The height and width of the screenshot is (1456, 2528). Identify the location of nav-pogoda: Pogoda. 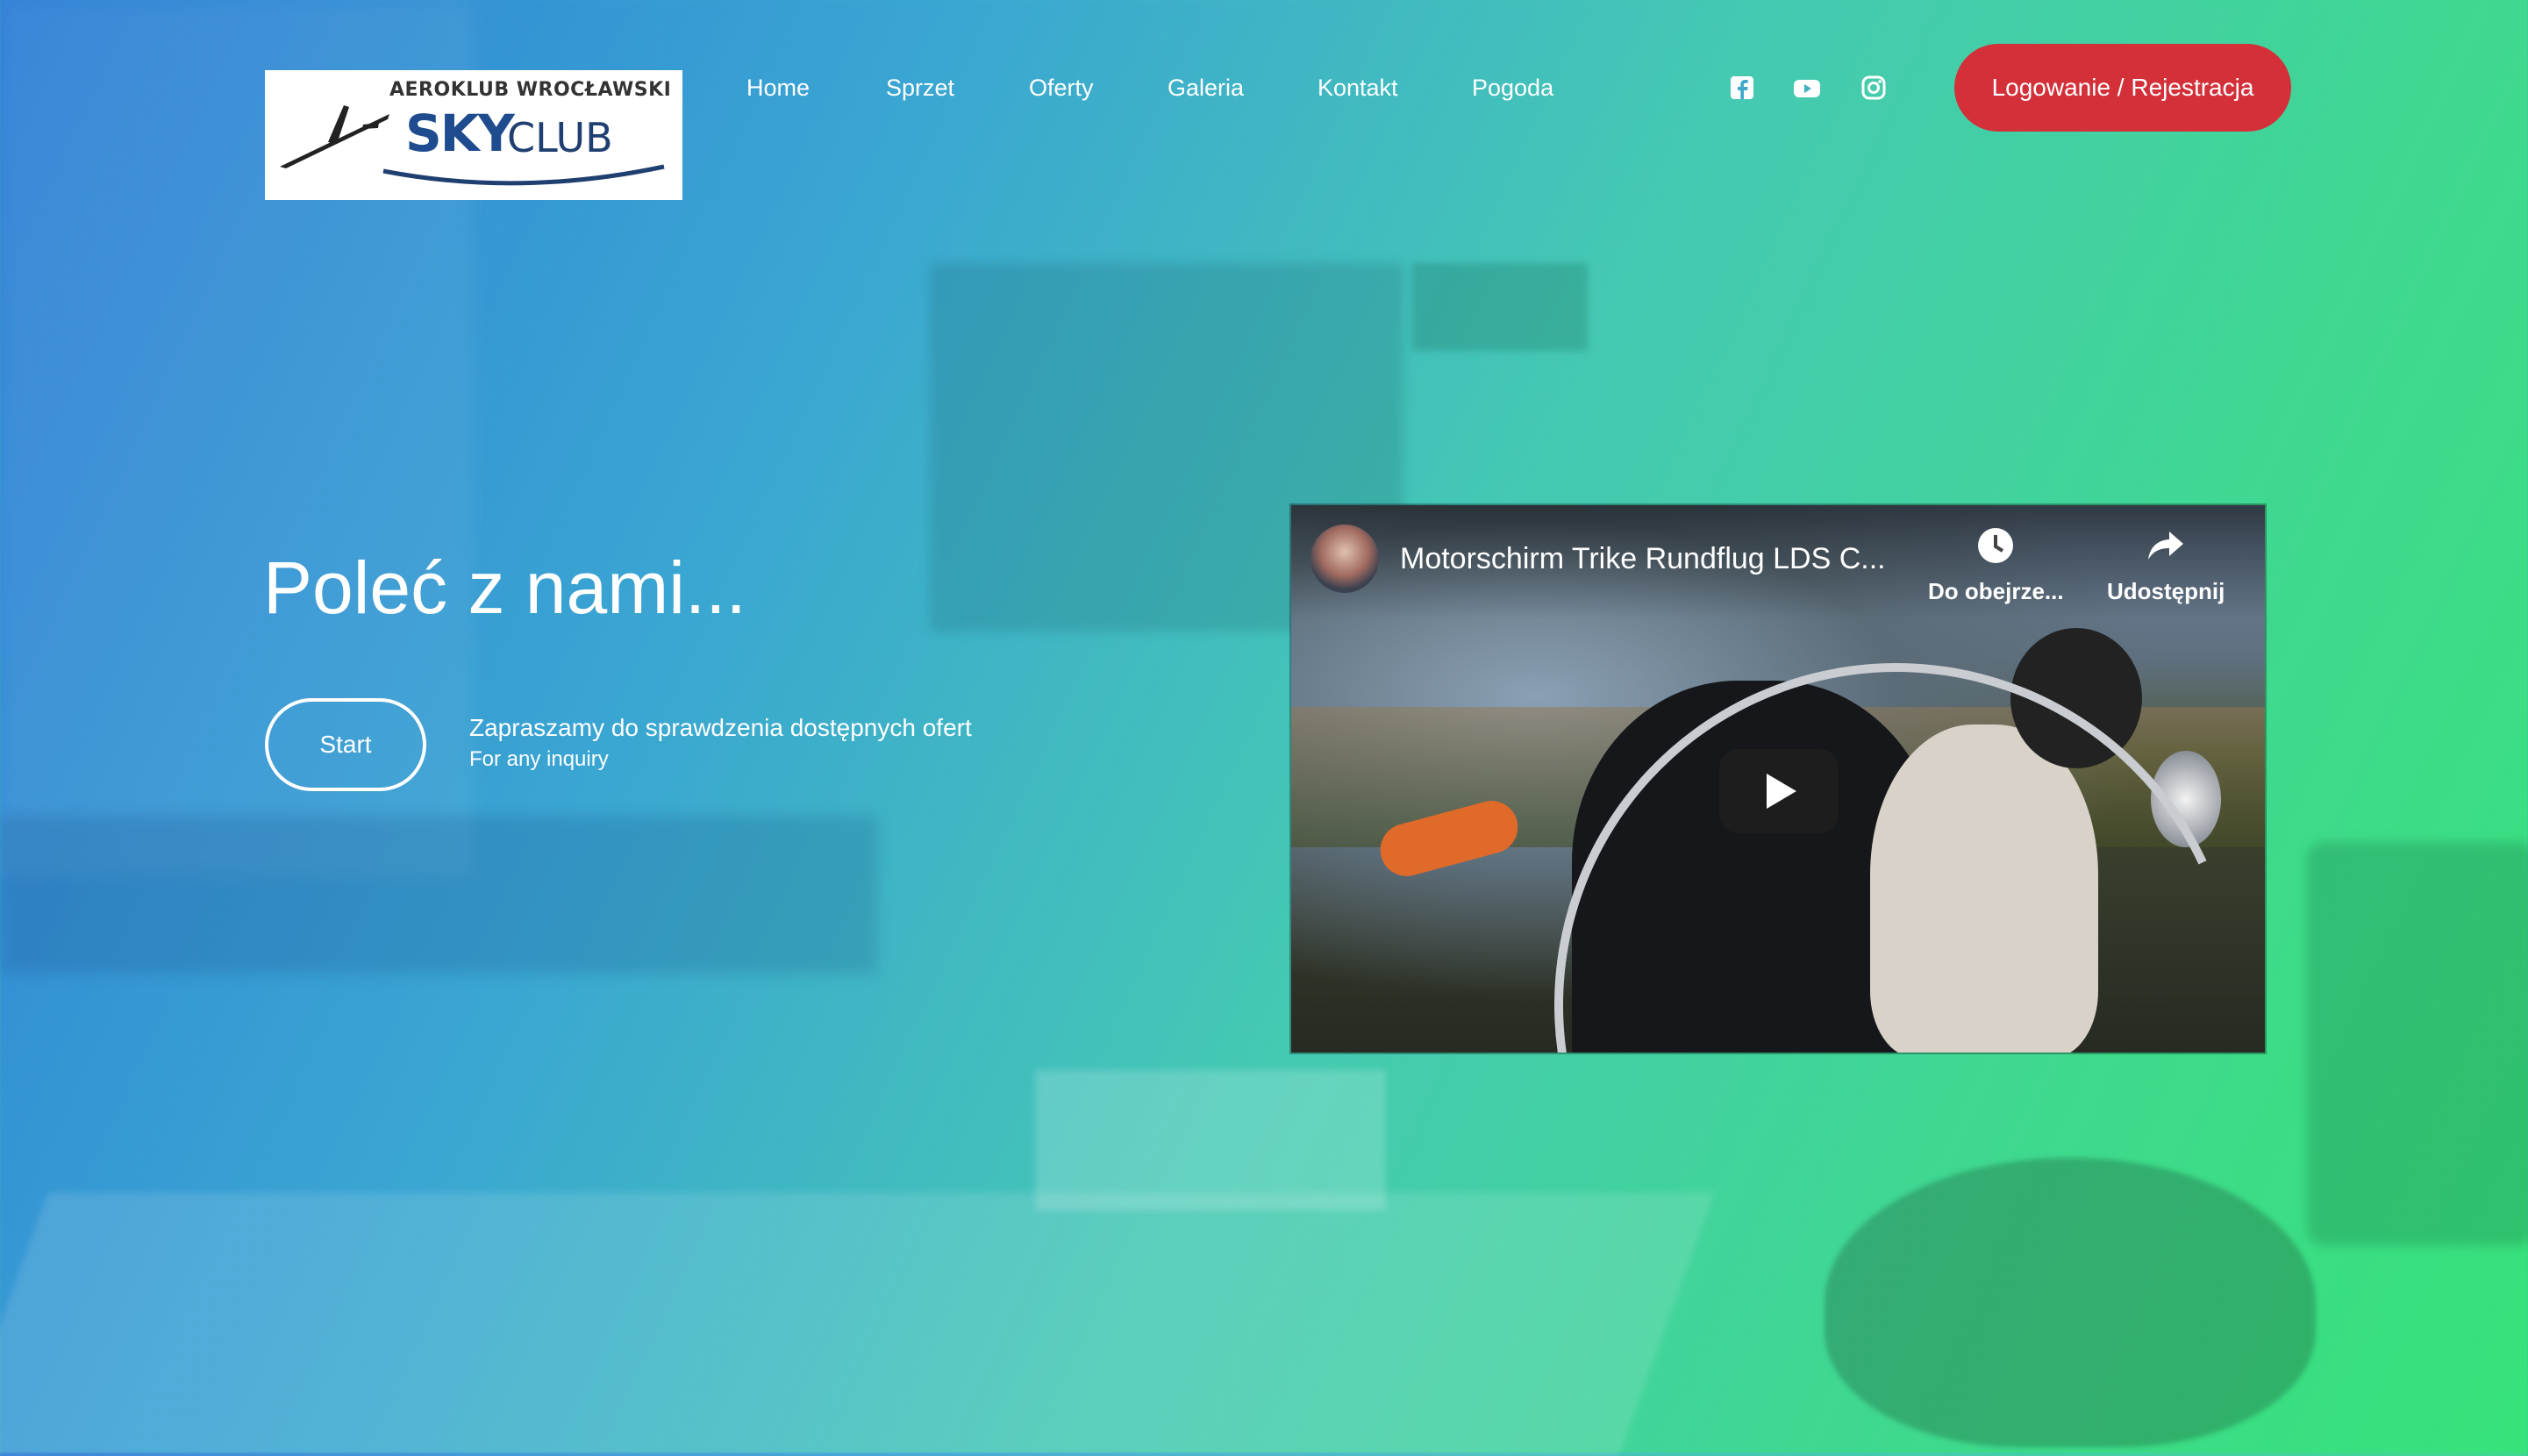
(1512, 87).